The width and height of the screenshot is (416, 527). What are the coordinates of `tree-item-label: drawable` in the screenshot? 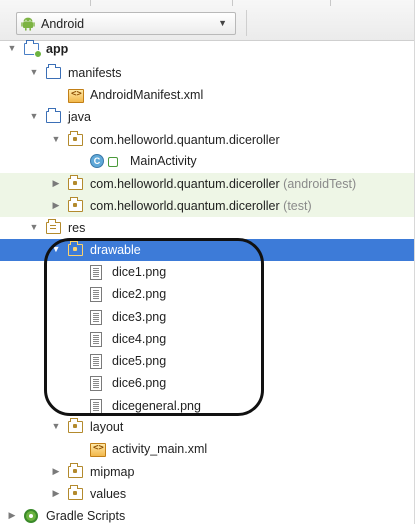 It's located at (115, 250).